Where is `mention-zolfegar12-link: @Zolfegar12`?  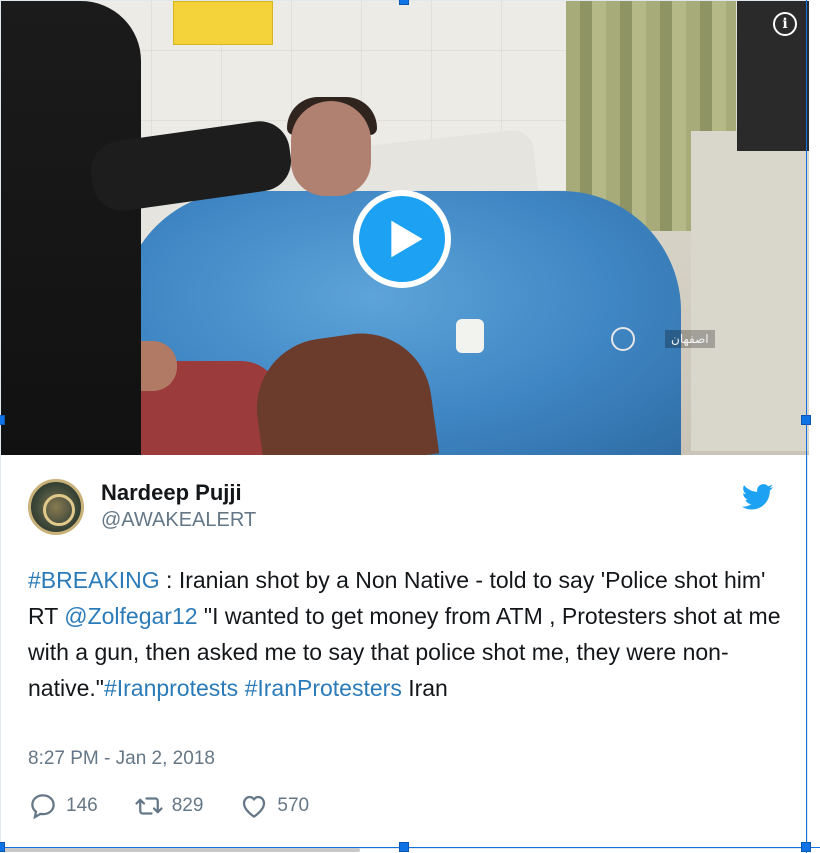
mention-zolfegar12-link: @Zolfegar12 is located at coordinates (130, 616).